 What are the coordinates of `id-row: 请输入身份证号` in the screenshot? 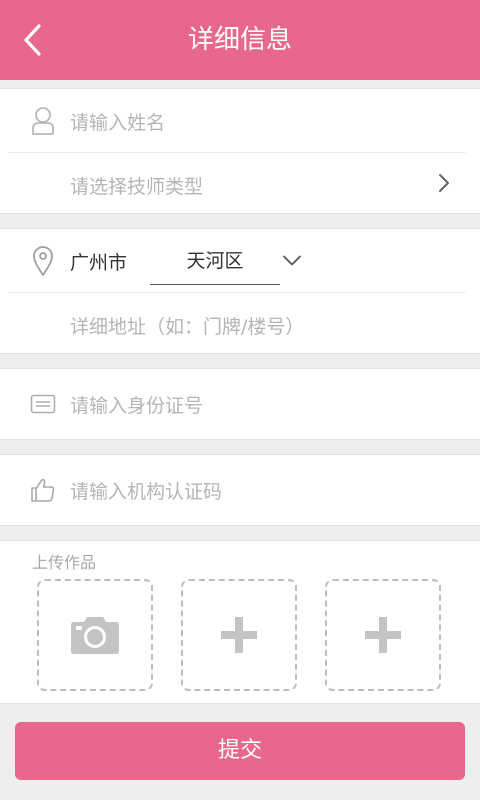 It's located at (240, 404).